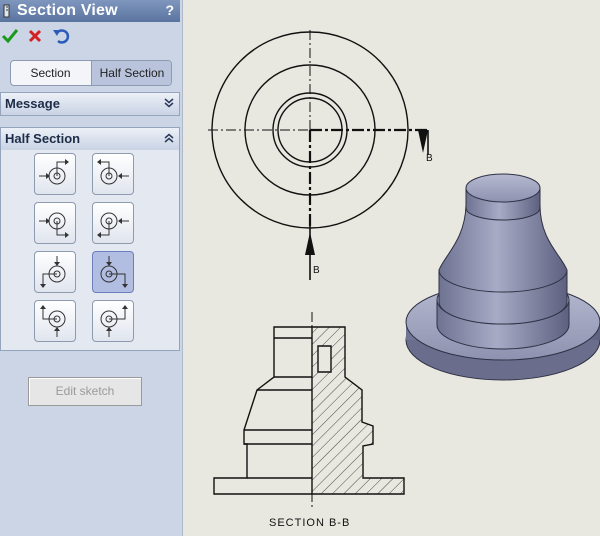  What do you see at coordinates (85, 391) in the screenshot?
I see `edit-sketch-button: Edit sketch` at bounding box center [85, 391].